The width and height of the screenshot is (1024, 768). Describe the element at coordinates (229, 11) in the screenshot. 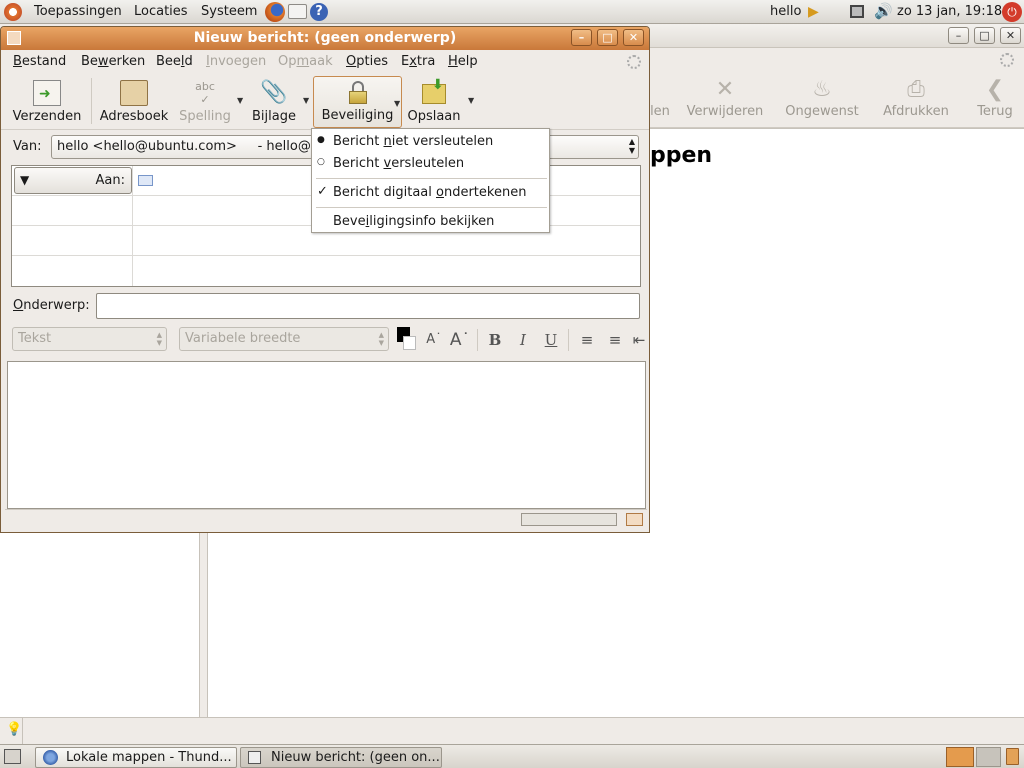

I see `system-menu: Systeem` at that location.